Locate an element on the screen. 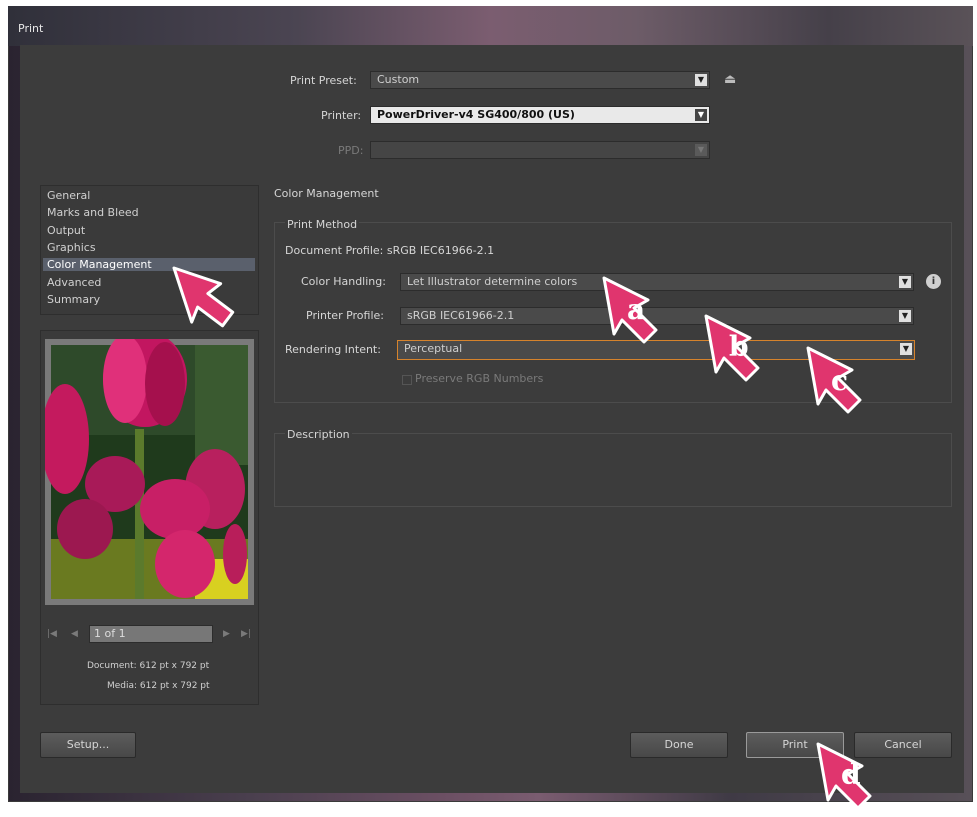 The width and height of the screenshot is (977, 817). marker-b: b is located at coordinates (739, 346).